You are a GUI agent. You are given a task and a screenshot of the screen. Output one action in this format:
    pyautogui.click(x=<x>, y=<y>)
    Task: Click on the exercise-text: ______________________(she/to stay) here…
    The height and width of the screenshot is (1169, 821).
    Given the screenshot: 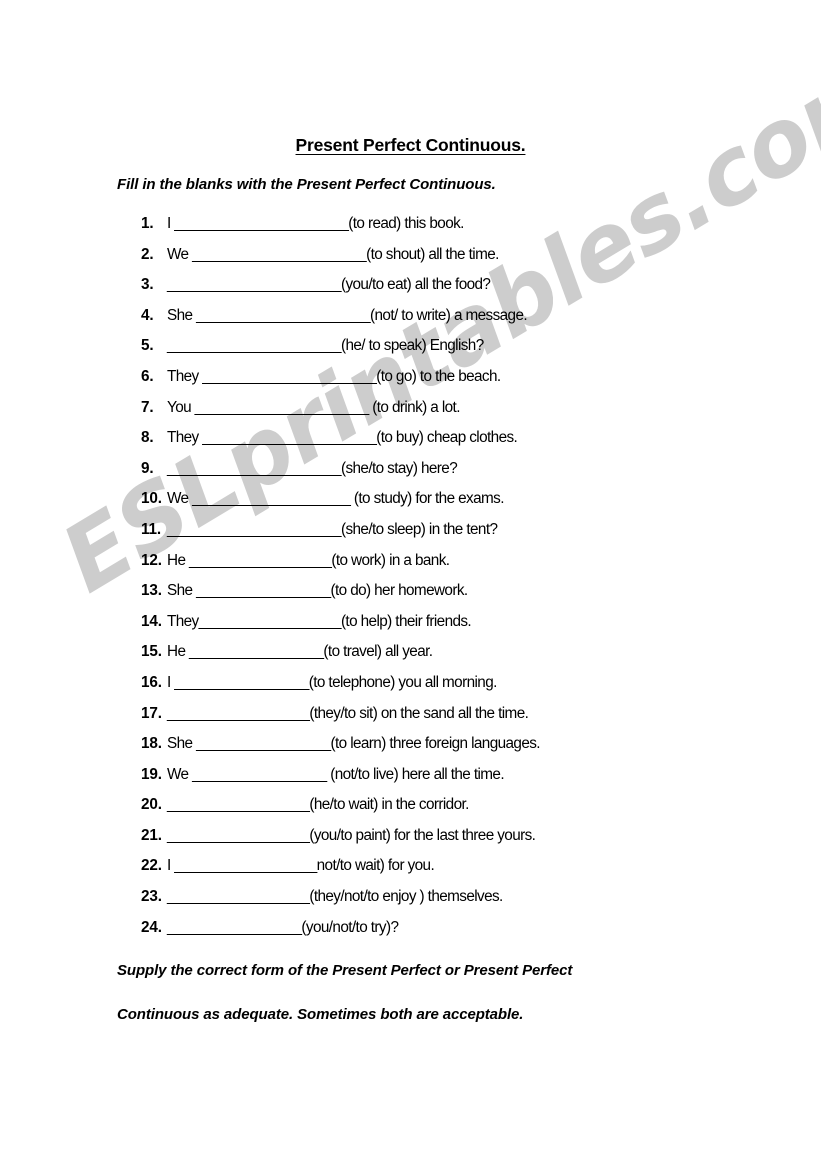 What is the action you would take?
    pyautogui.click(x=312, y=468)
    